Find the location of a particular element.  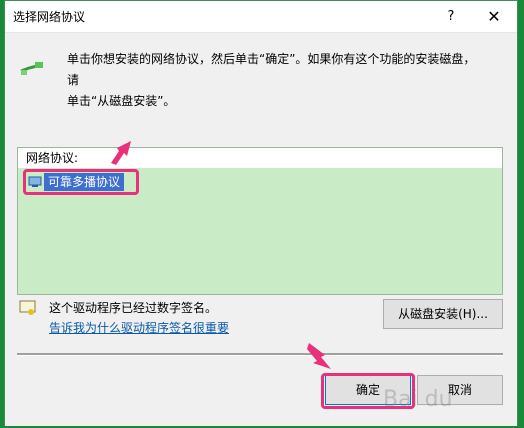

close-button: ✕ is located at coordinates (494, 16).